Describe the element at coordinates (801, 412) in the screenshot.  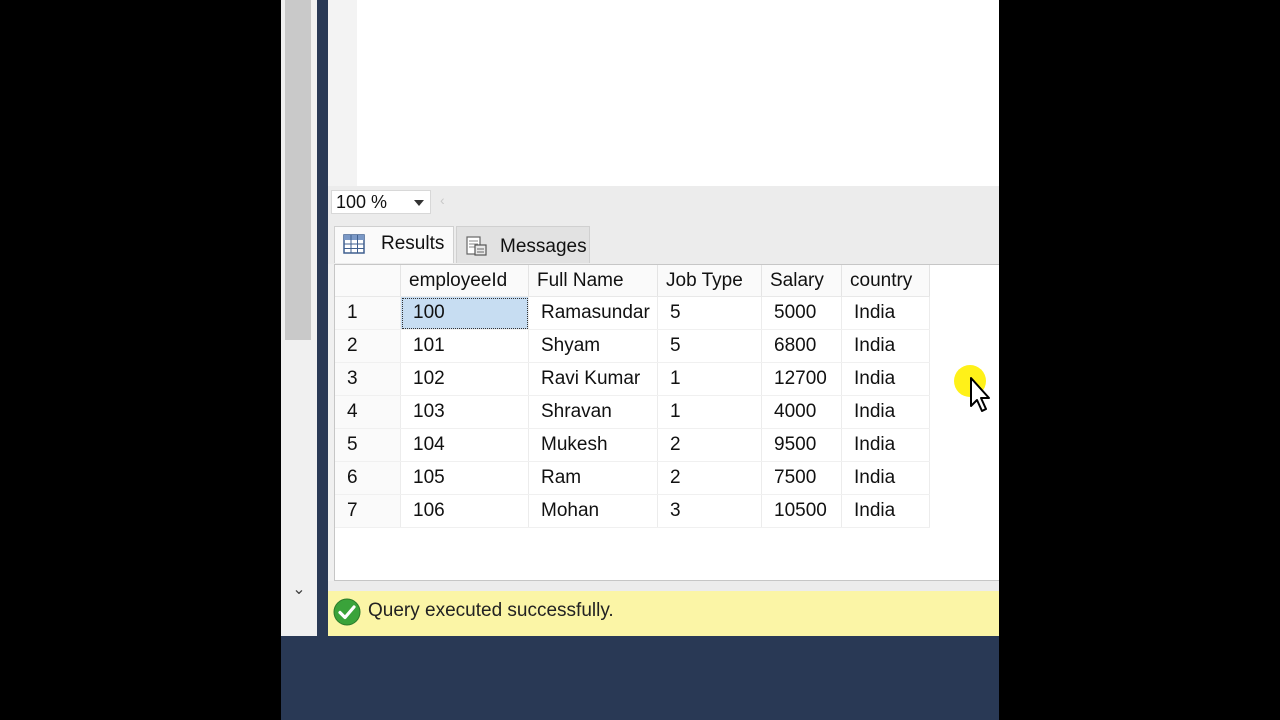
I see `cell-salary: 4000` at that location.